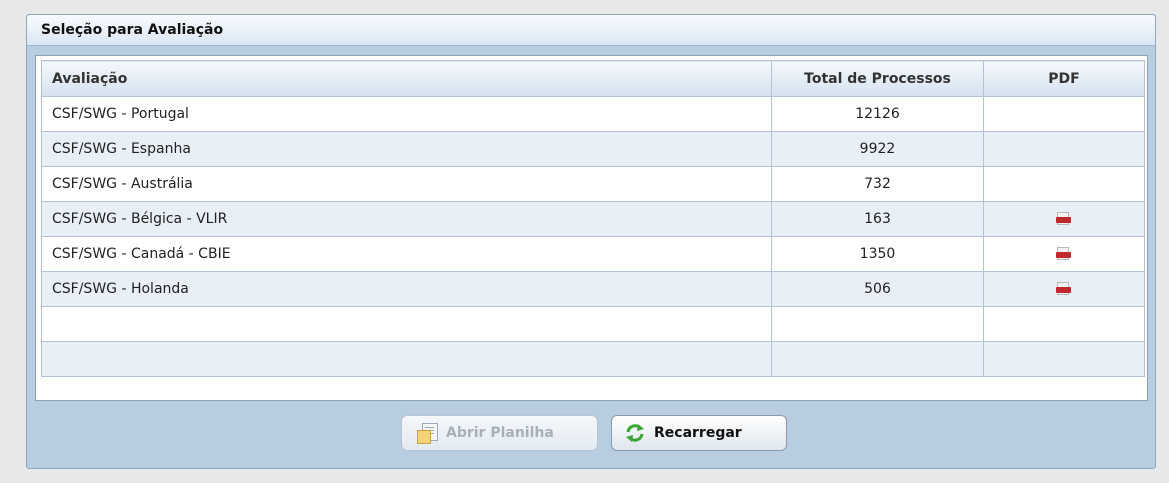 This screenshot has height=483, width=1169. Describe the element at coordinates (877, 289) in the screenshot. I see `cell-total-processes: 506` at that location.